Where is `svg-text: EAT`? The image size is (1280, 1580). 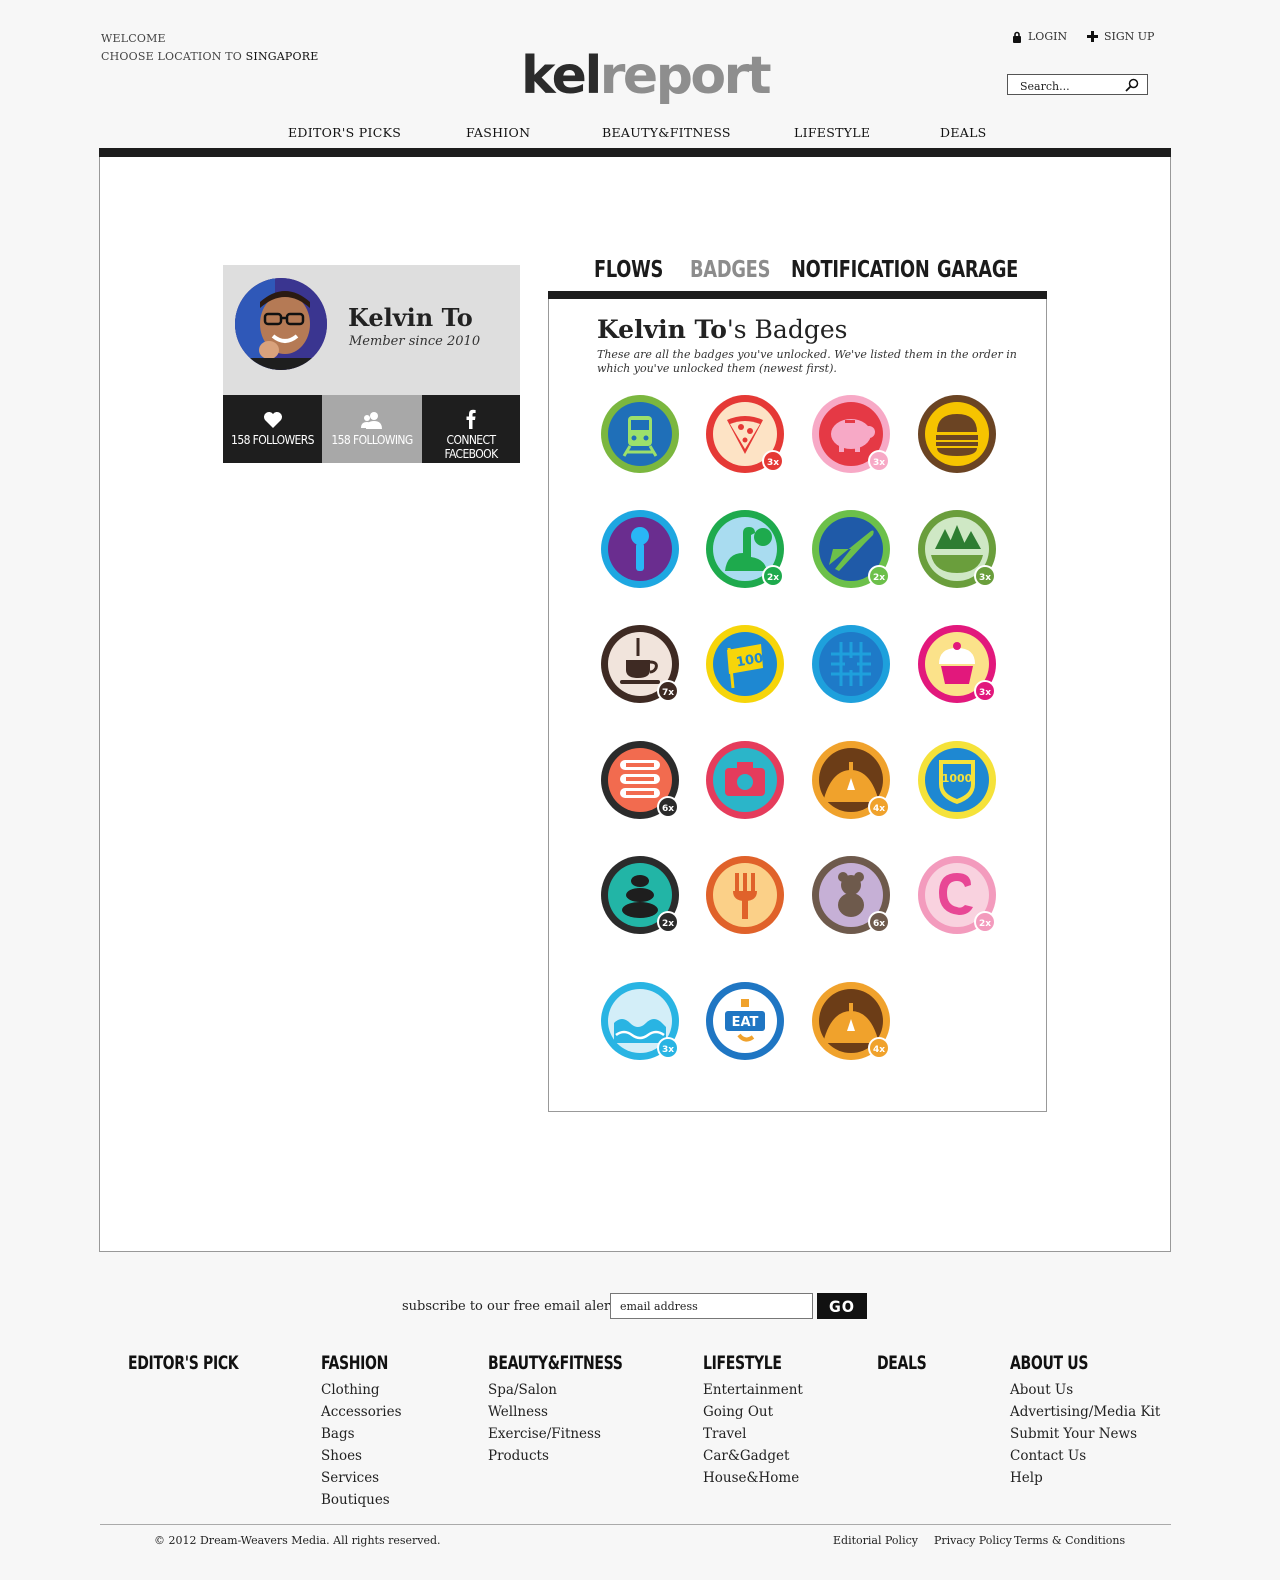
svg-text: EAT is located at coordinates (745, 1022).